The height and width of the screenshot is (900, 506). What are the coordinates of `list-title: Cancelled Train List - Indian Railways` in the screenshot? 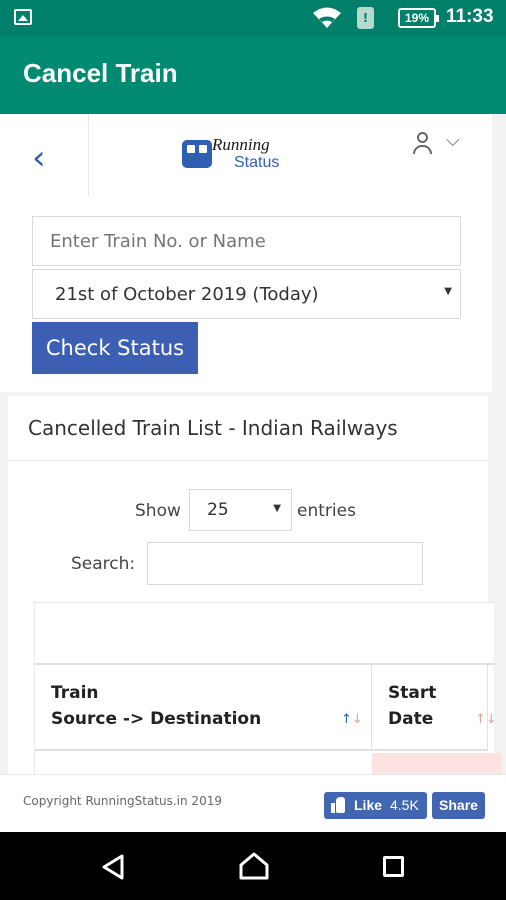 It's located at (213, 428).